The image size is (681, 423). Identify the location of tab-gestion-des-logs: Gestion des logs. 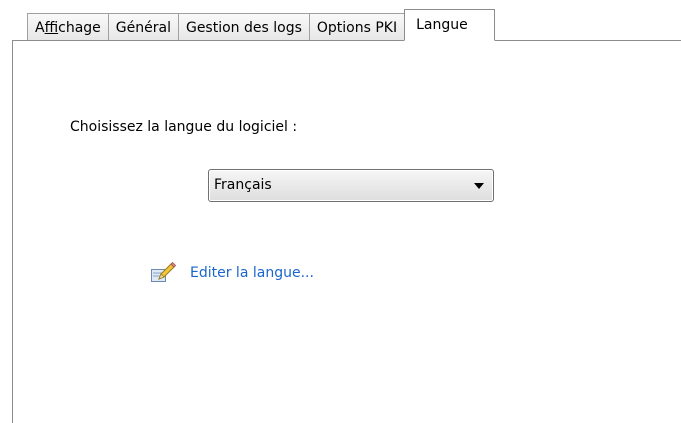
(243, 27).